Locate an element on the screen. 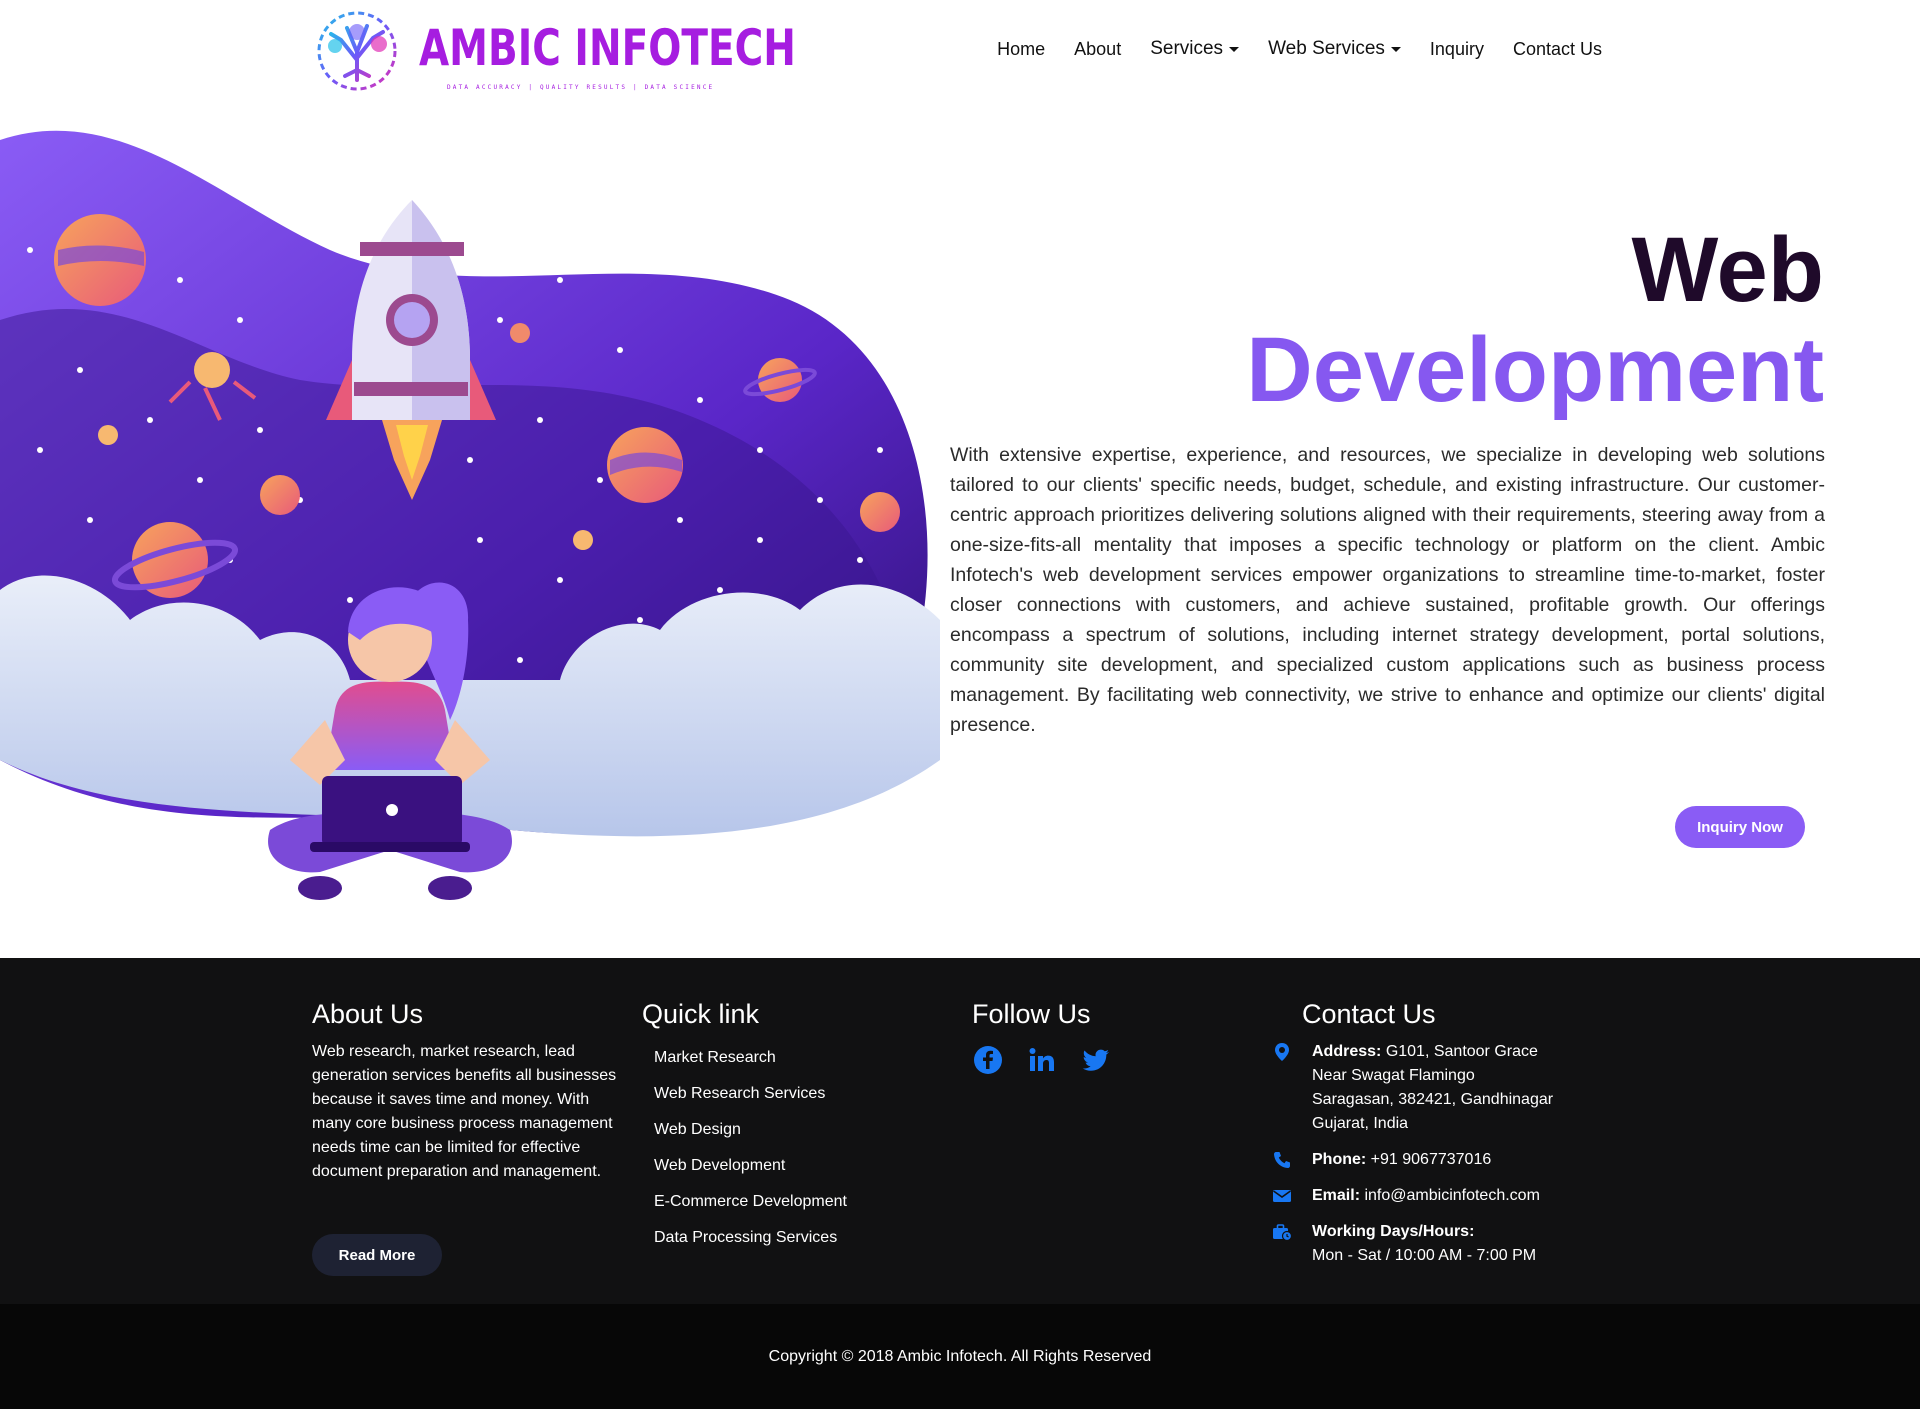 The height and width of the screenshot is (1409, 1920). nav-services-label: Services is located at coordinates (1187, 48).